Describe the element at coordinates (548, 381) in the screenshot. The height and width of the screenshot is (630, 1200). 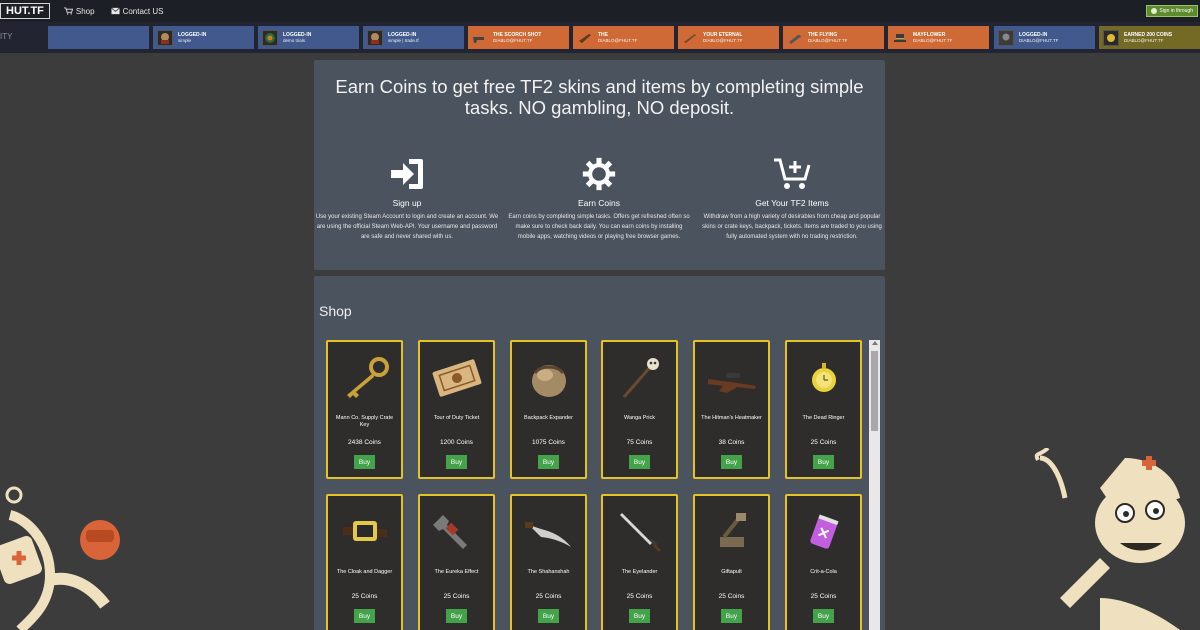
I see `backpack-icon` at that location.